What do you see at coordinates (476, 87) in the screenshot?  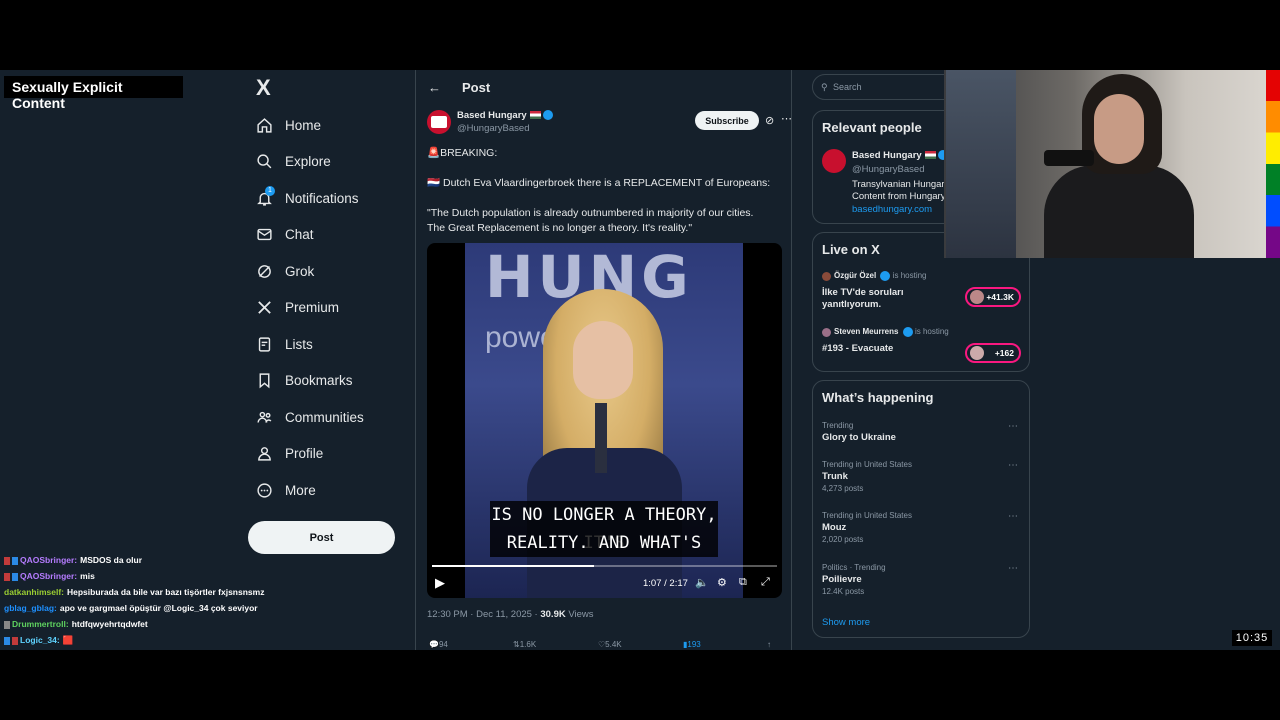 I see `page-title: Post` at bounding box center [476, 87].